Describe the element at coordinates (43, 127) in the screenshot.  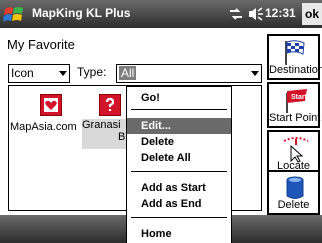
I see `favorite-label: MapAsia.com` at that location.